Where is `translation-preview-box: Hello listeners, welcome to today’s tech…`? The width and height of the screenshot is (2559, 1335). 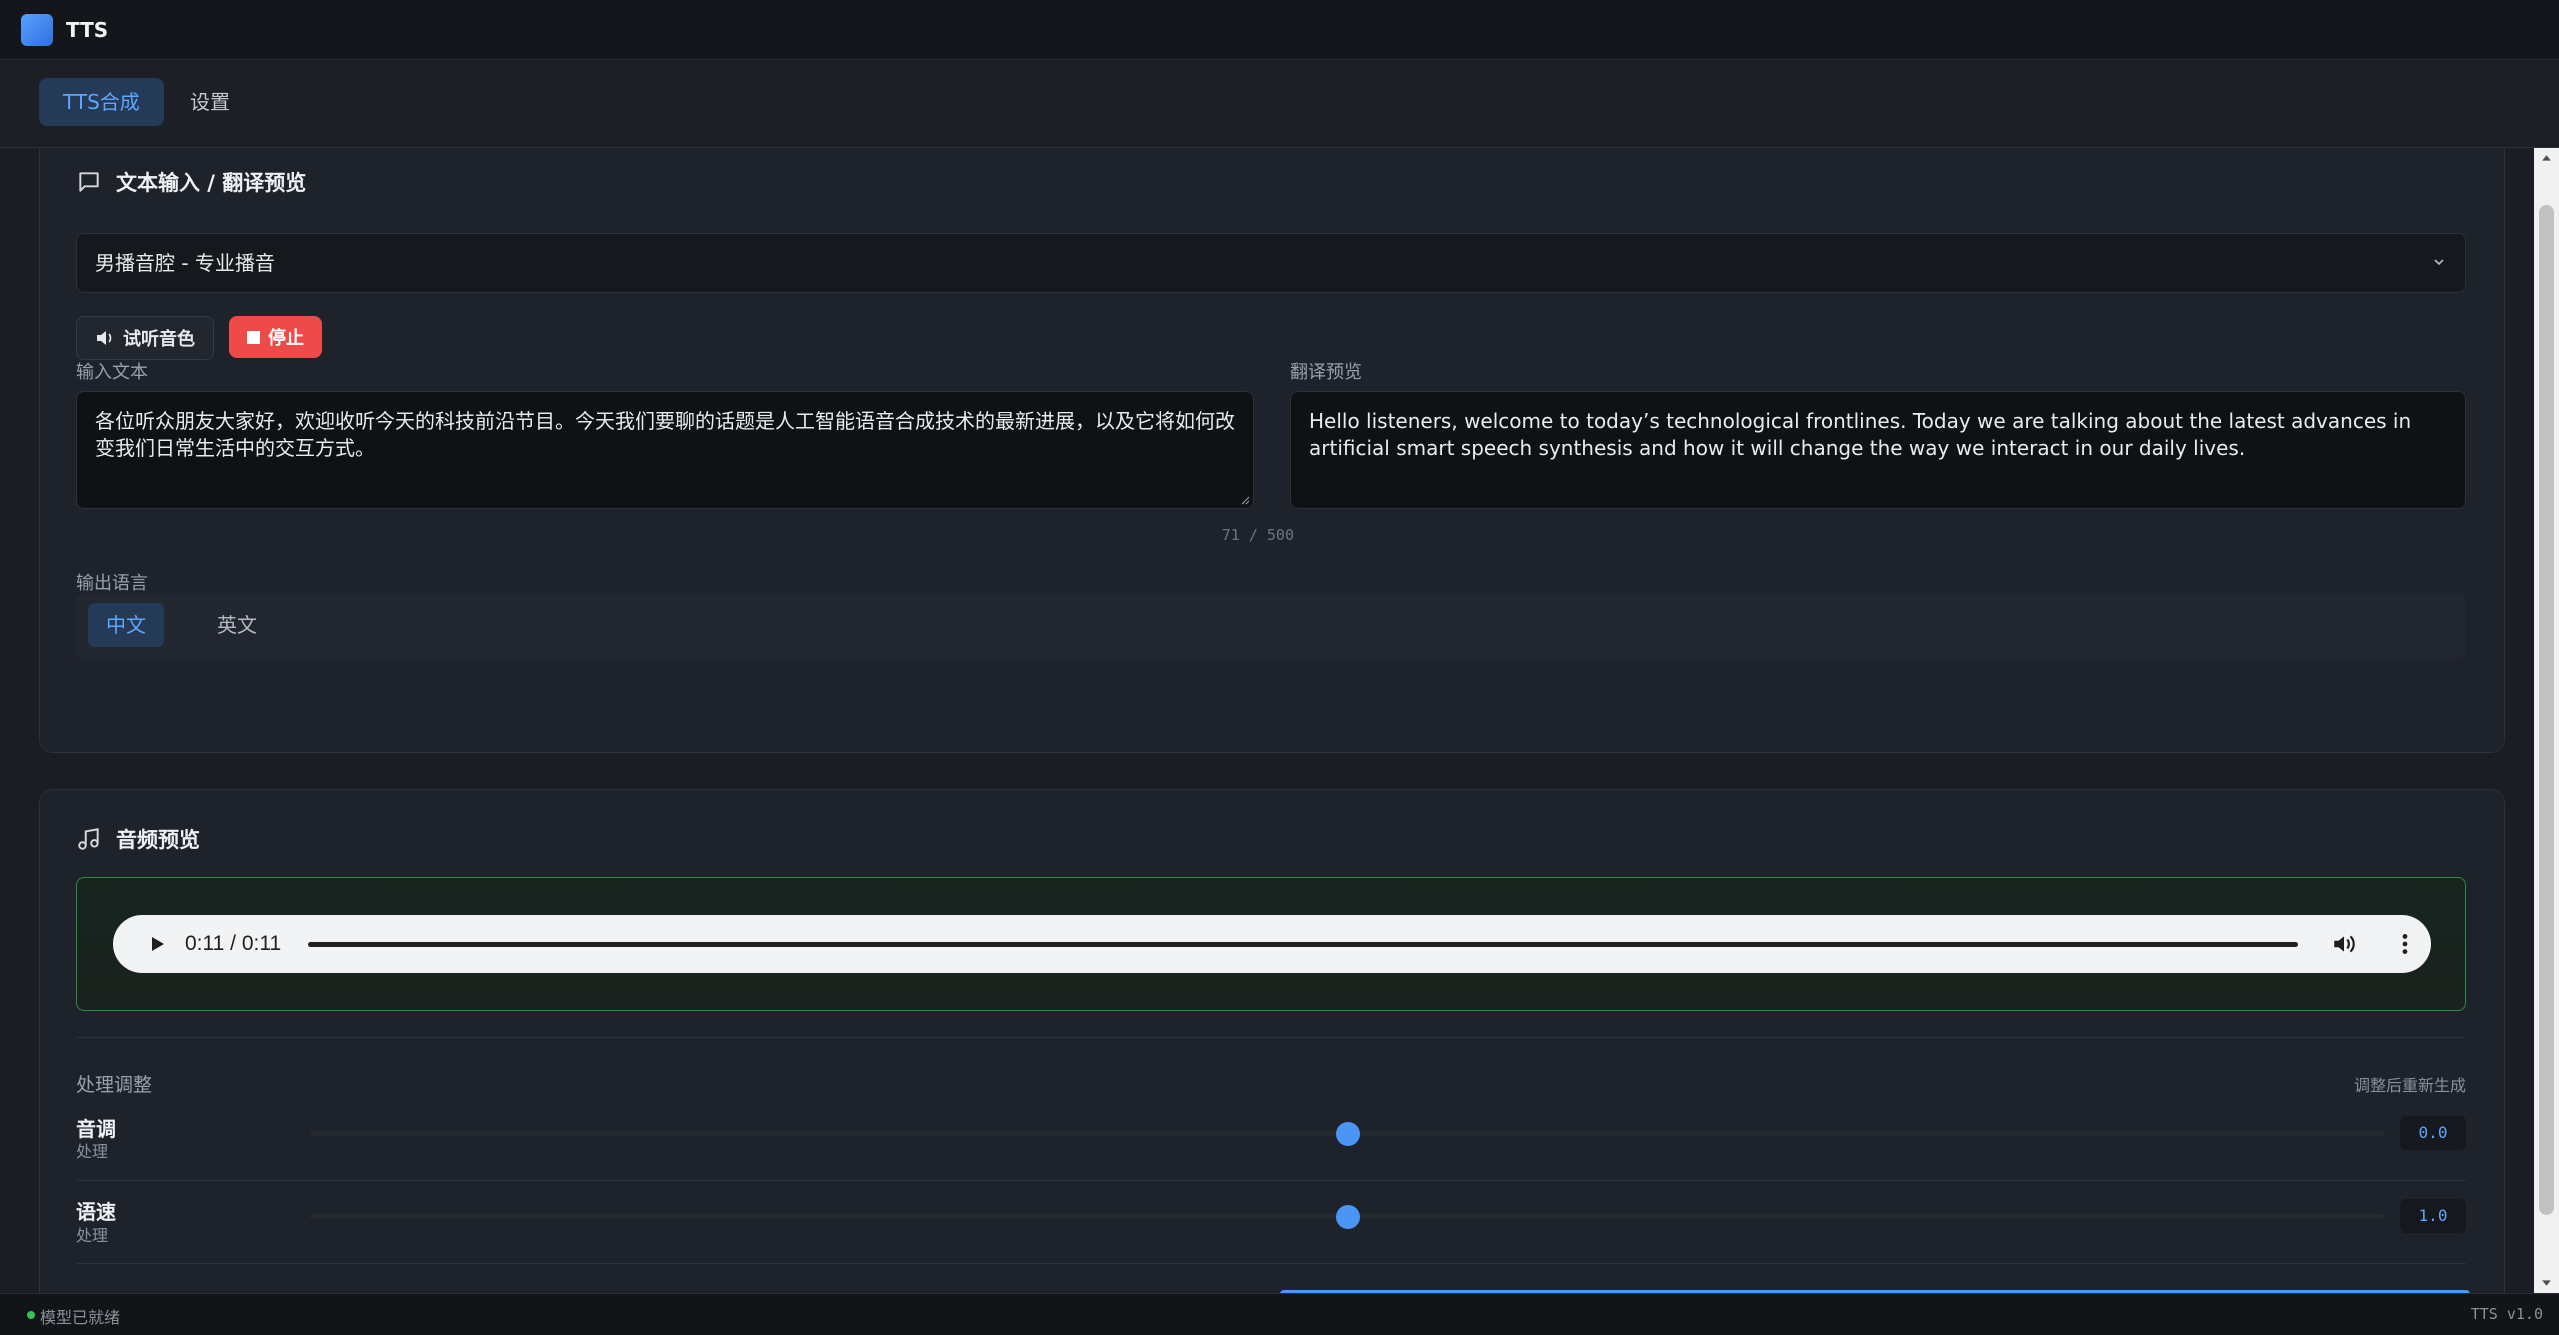 translation-preview-box: Hello listeners, welcome to today’s tech… is located at coordinates (1878, 450).